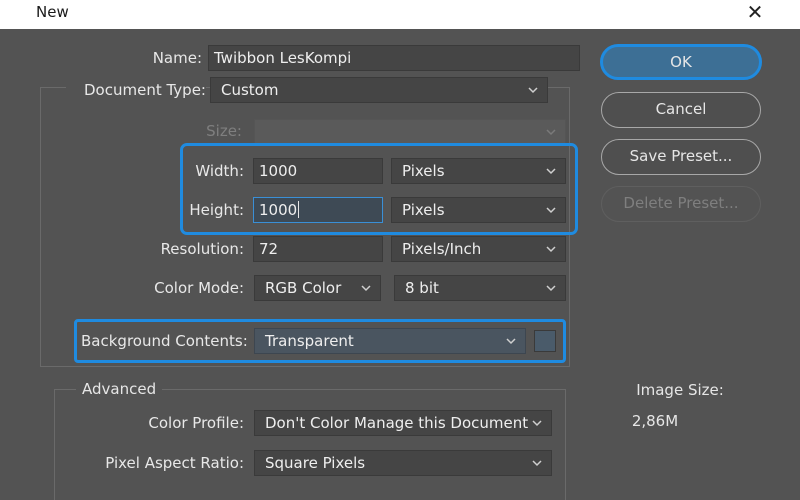  I want to click on document-type-label: Document Type:, so click(136, 90).